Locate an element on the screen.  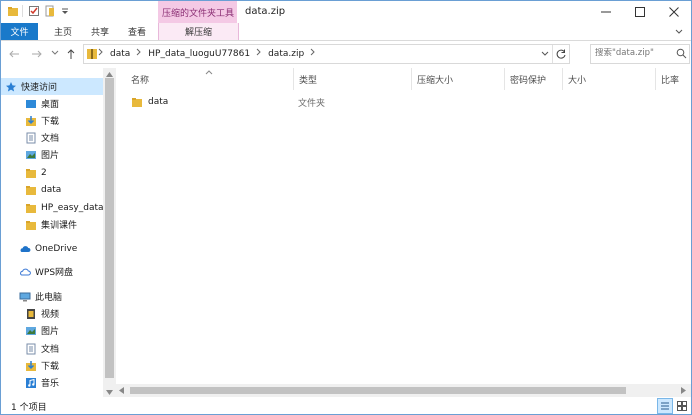
ribbon-tabs: 文件 主页 共享 查看 解压缩 ? is located at coordinates (346, 32).